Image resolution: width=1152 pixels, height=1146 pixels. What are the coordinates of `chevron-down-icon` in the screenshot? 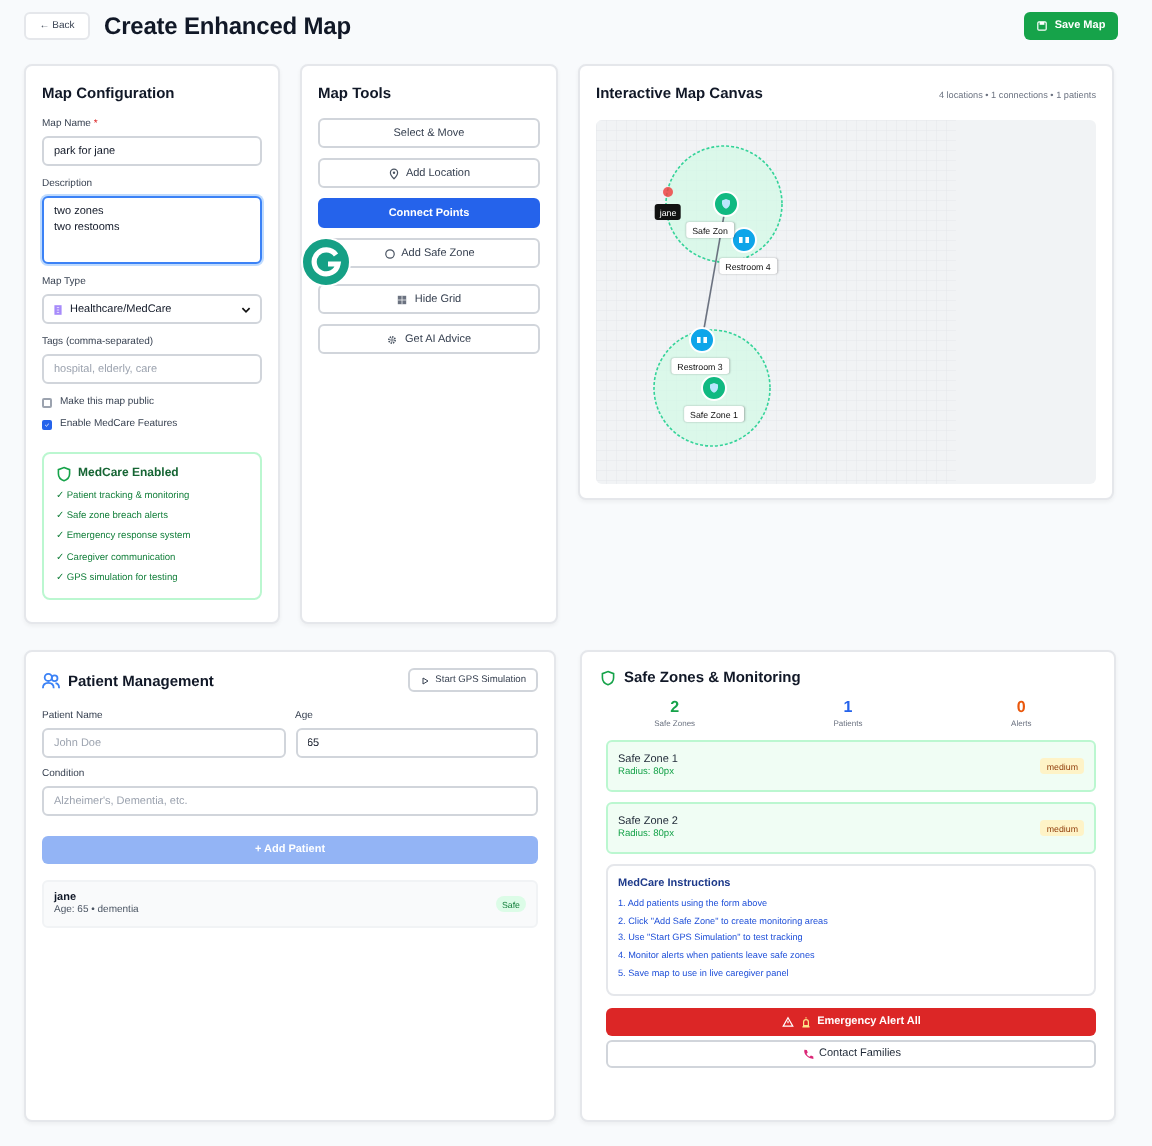 It's located at (246, 309).